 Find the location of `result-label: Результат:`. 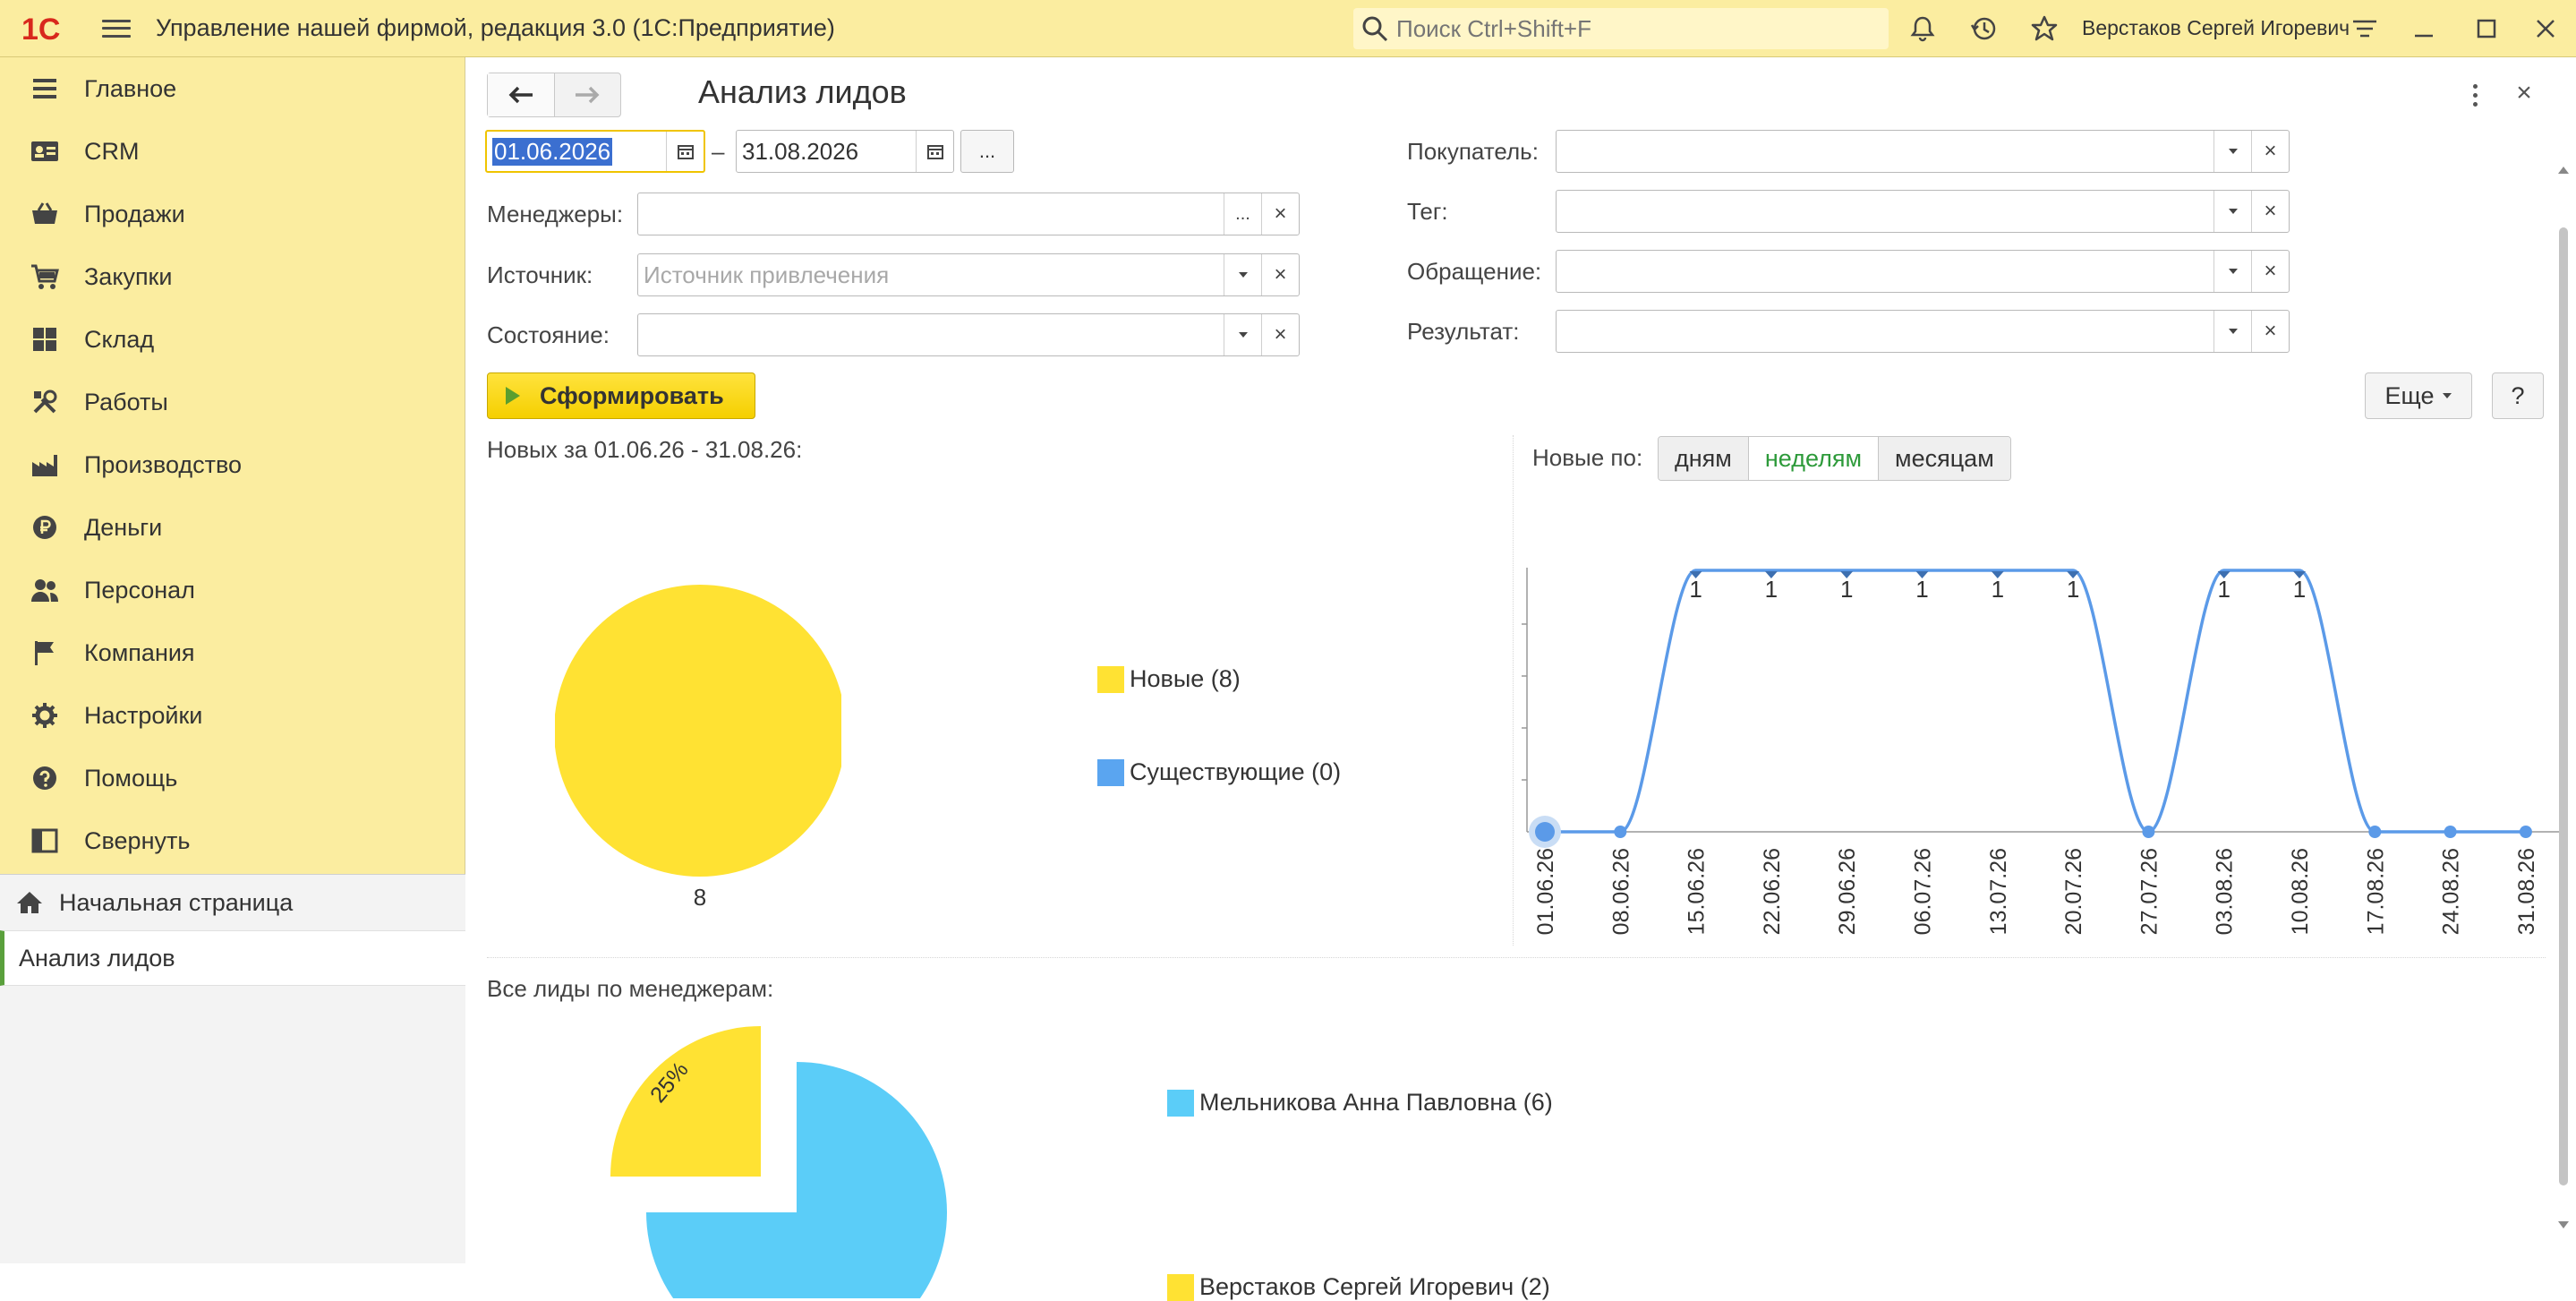

result-label: Результат: is located at coordinates (1463, 331).